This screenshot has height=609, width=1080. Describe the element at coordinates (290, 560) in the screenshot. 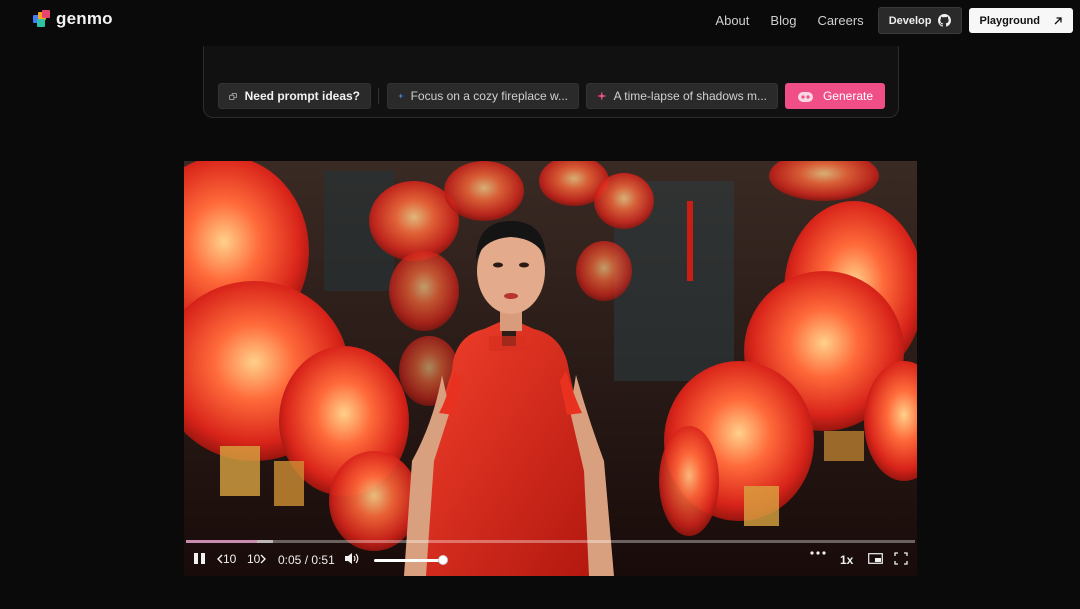

I see `current-time: 0:05` at that location.